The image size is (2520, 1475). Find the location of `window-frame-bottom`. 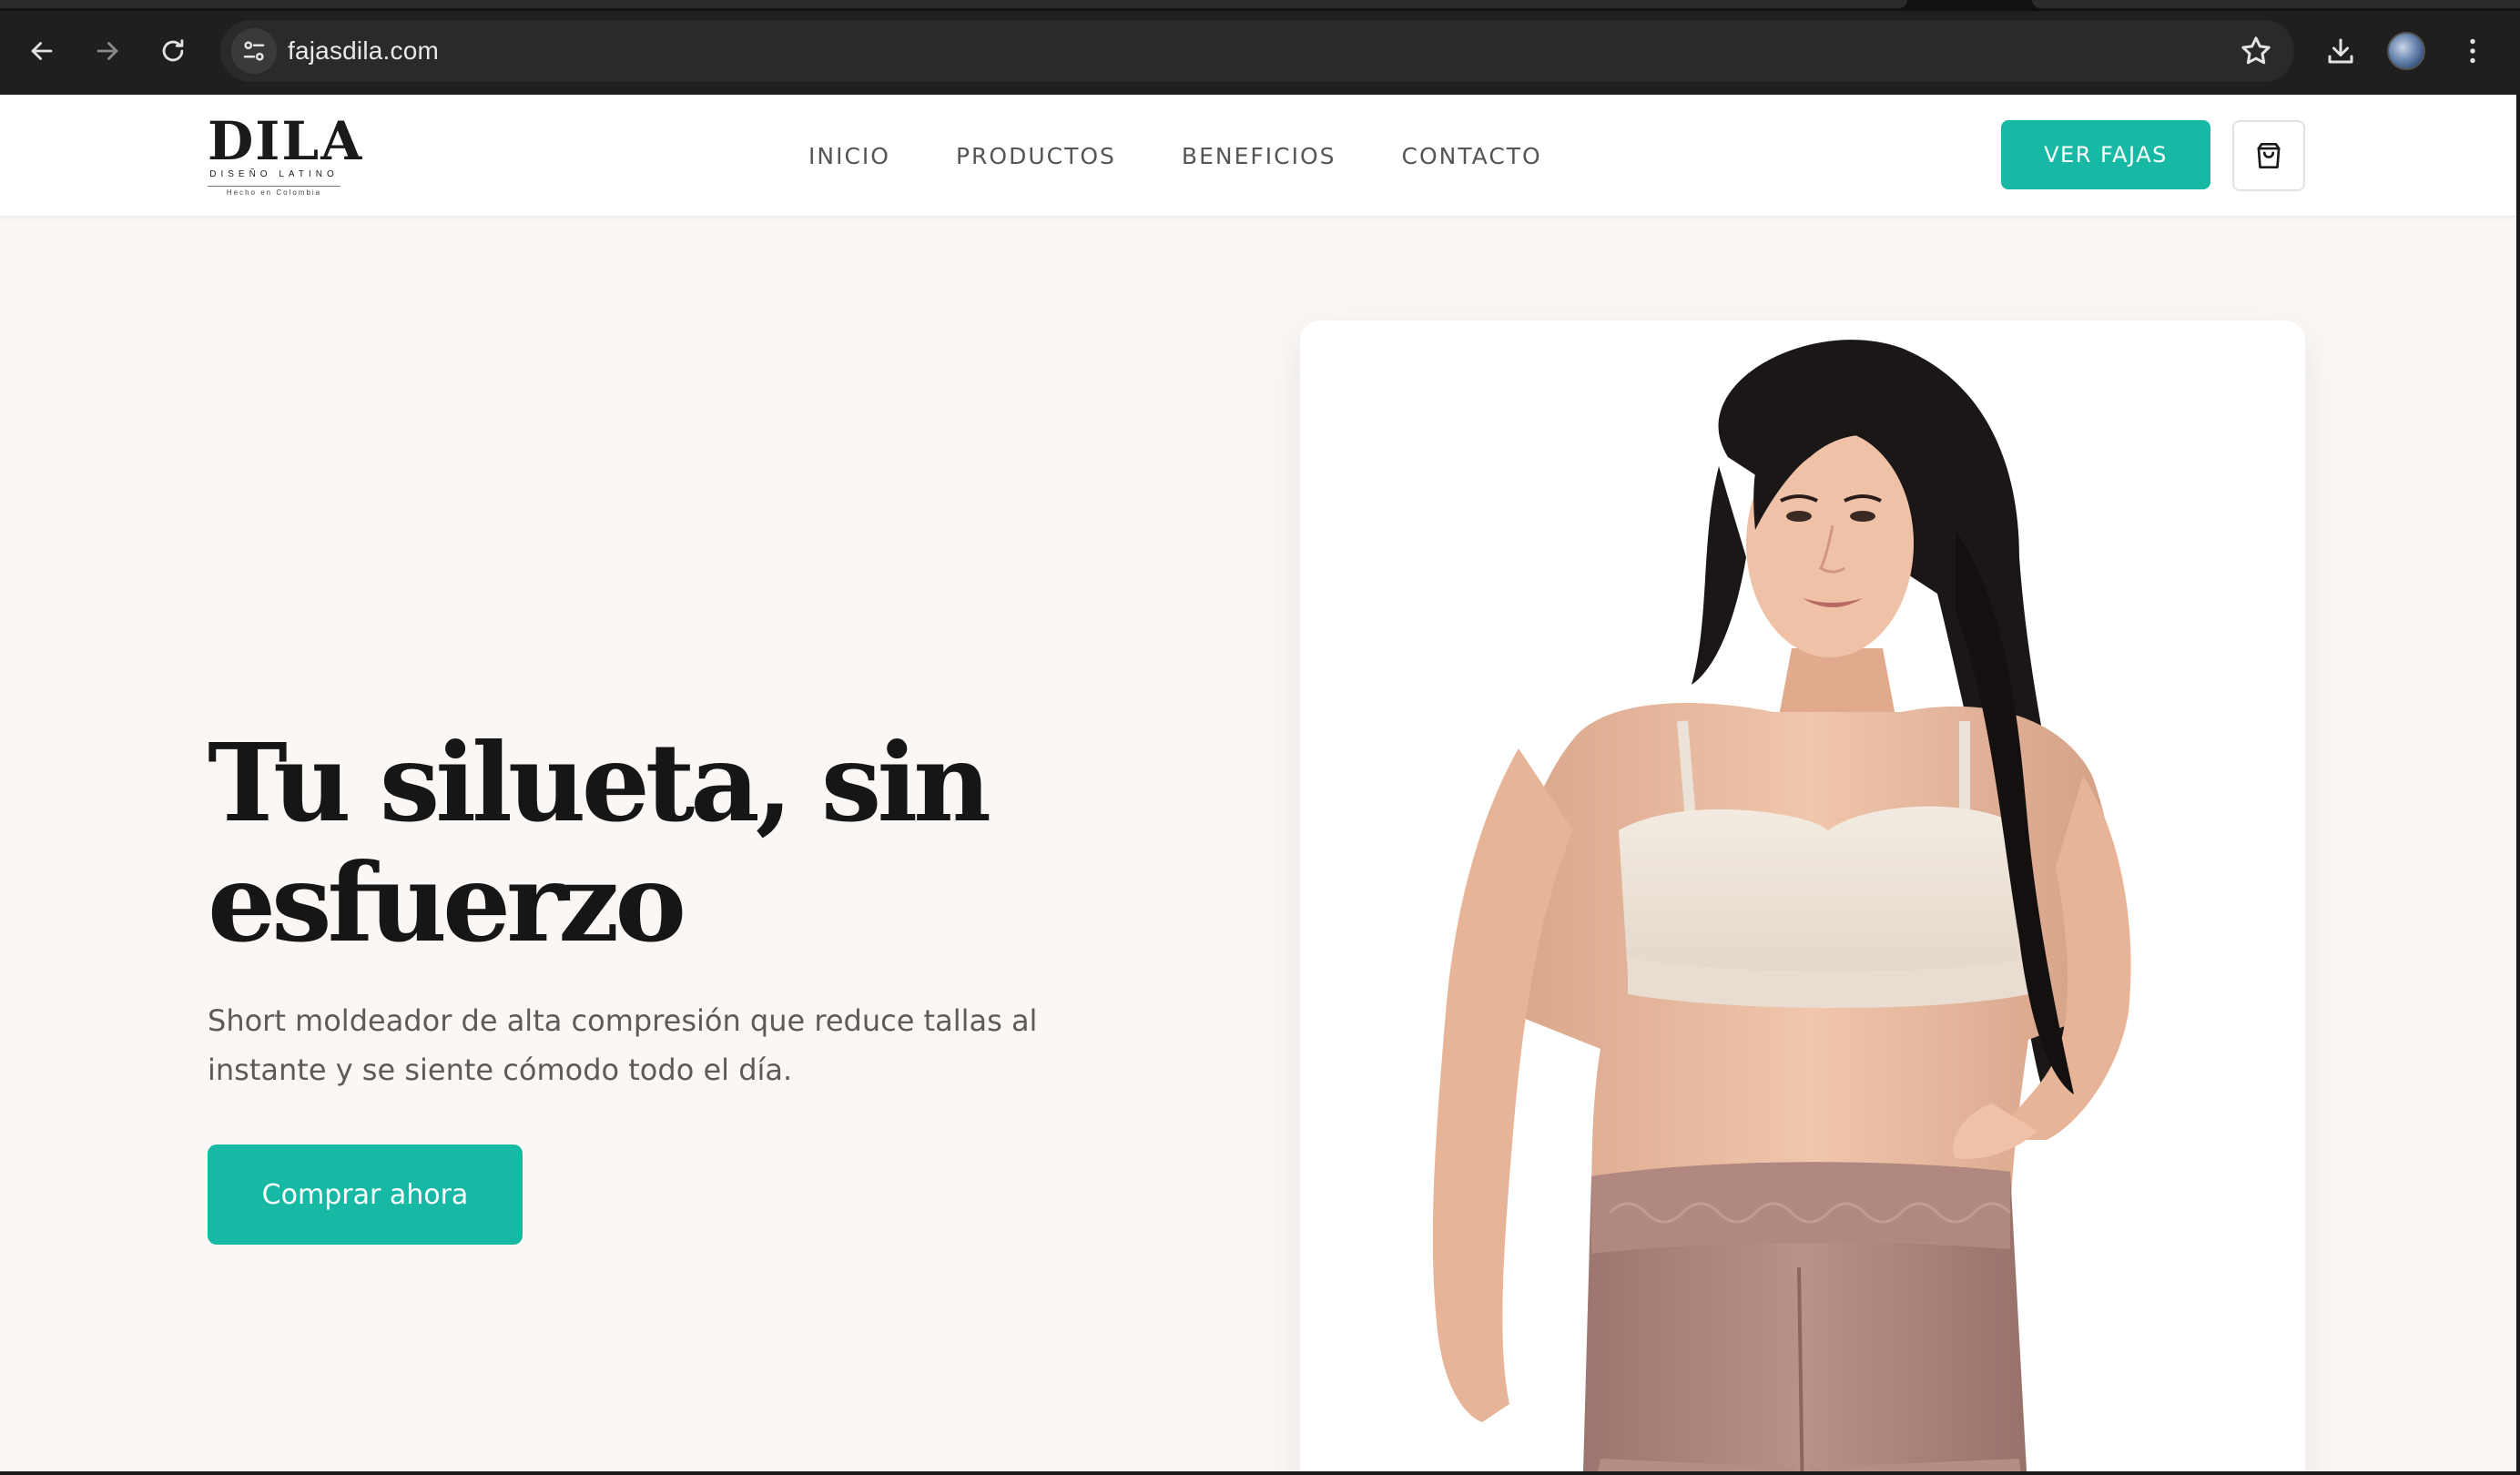

window-frame-bottom is located at coordinates (1260, 1473).